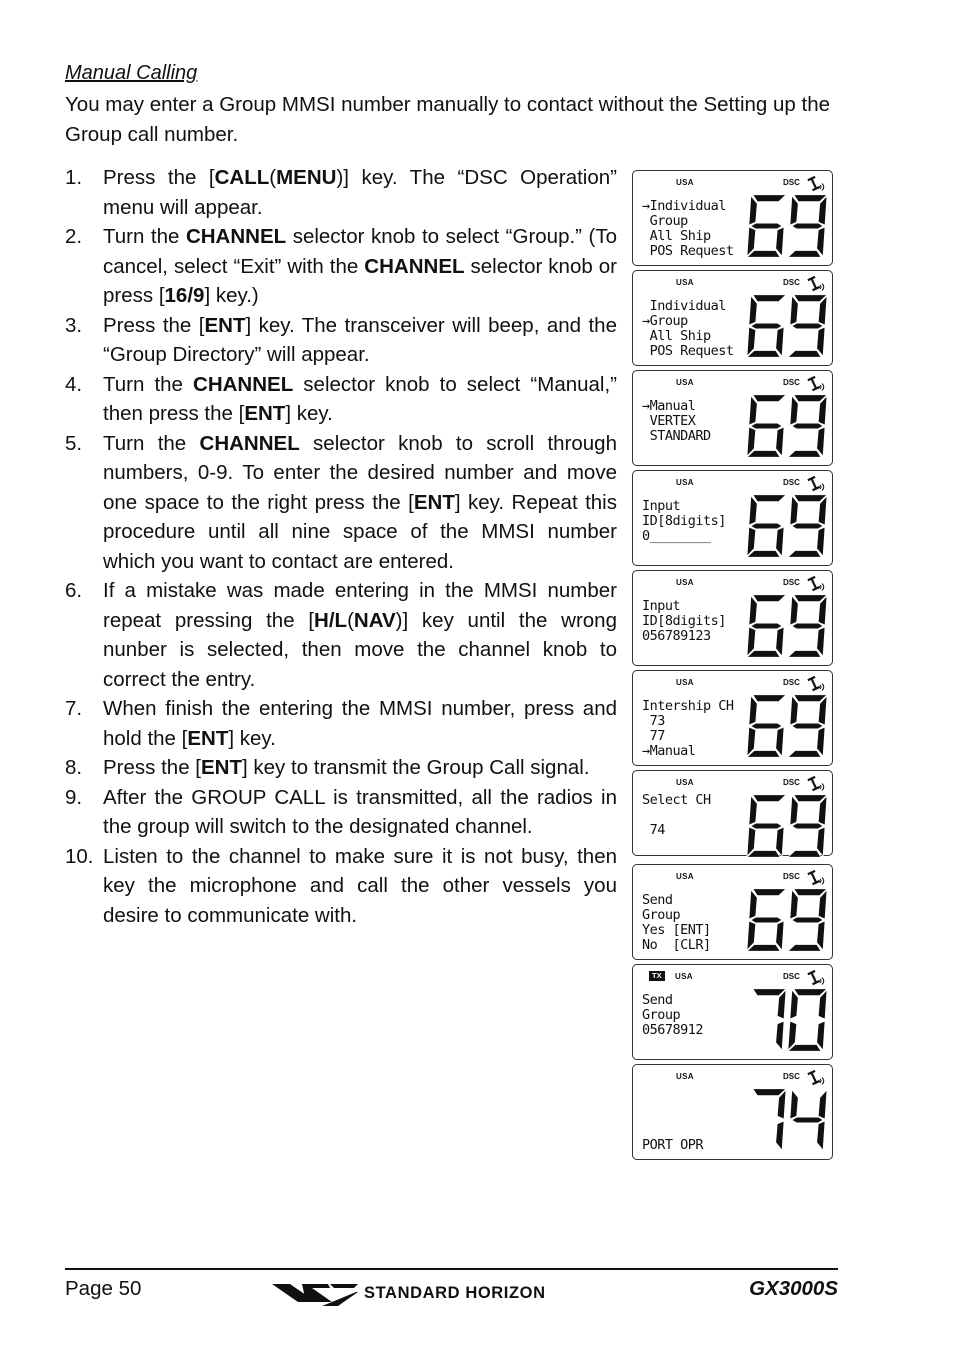  What do you see at coordinates (374, 620) in the screenshot?
I see `key-name: NAV` at bounding box center [374, 620].